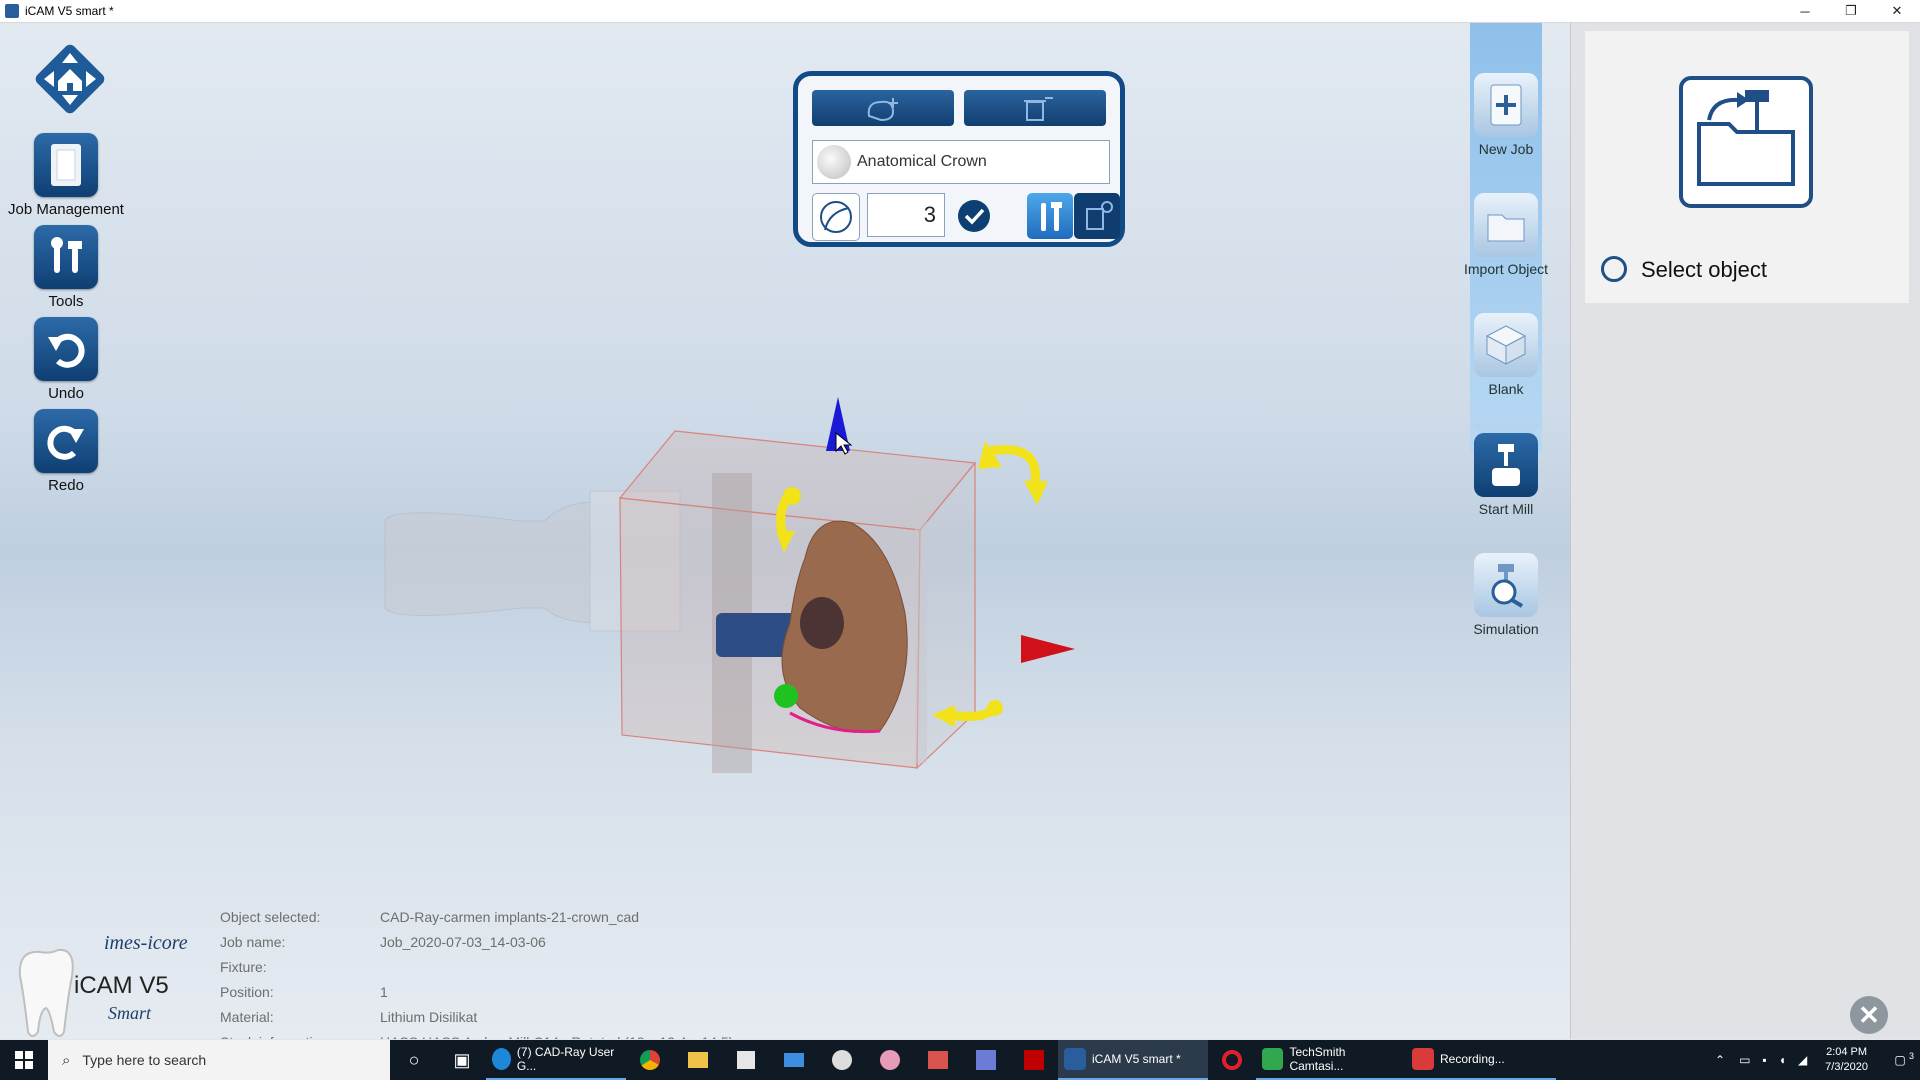 The width and height of the screenshot is (1920, 1080). I want to click on start-button, so click(24, 1060).